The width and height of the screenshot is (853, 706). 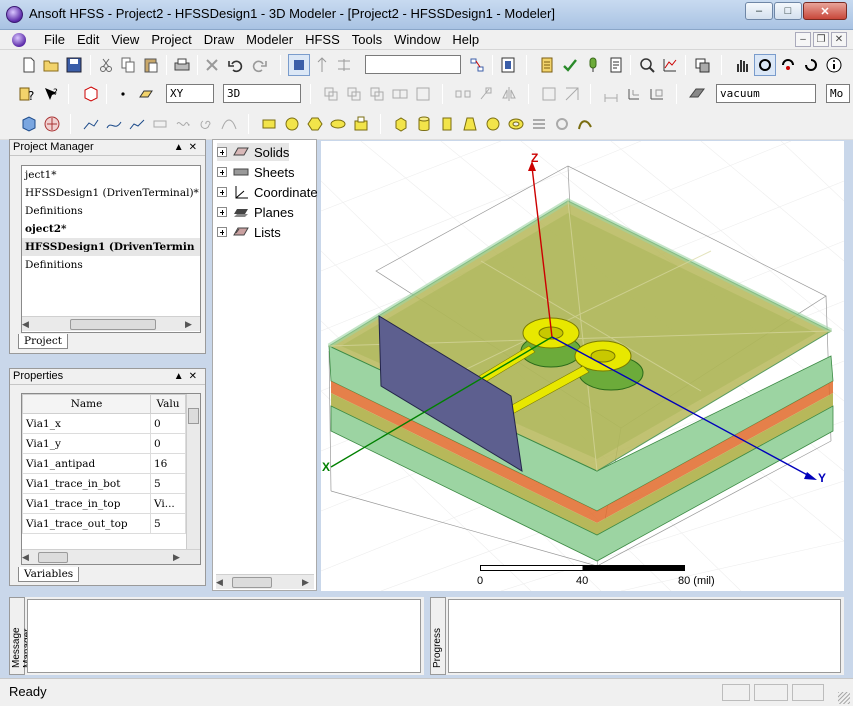 I want to click on panel-controls: ▲✕, so click(x=188, y=376).